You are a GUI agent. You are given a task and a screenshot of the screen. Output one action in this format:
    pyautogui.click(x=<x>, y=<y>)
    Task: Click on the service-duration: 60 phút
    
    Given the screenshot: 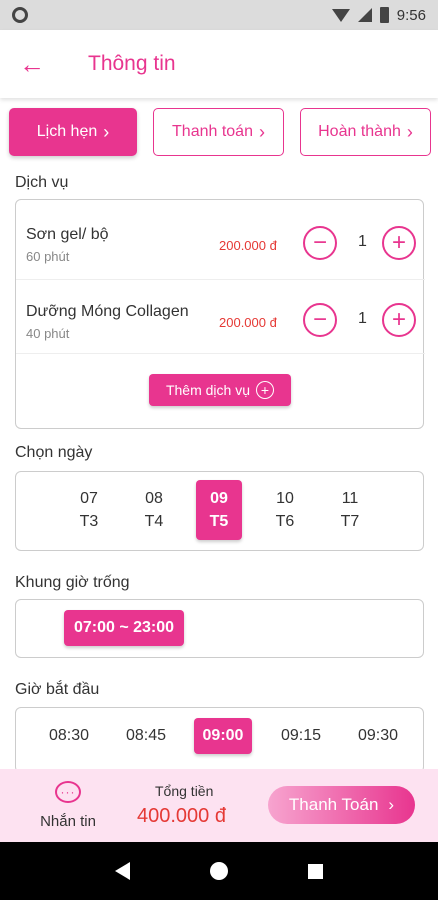 What is the action you would take?
    pyautogui.click(x=48, y=256)
    